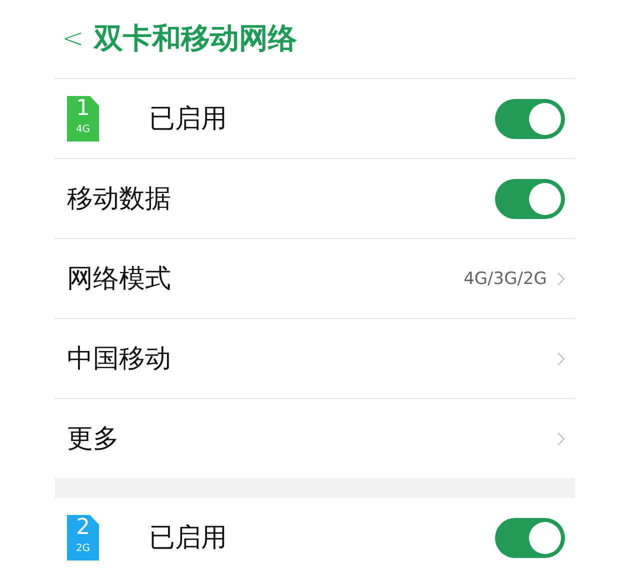 Image resolution: width=634 pixels, height=572 pixels. Describe the element at coordinates (119, 278) in the screenshot. I see `row-label: 网络模式` at that location.